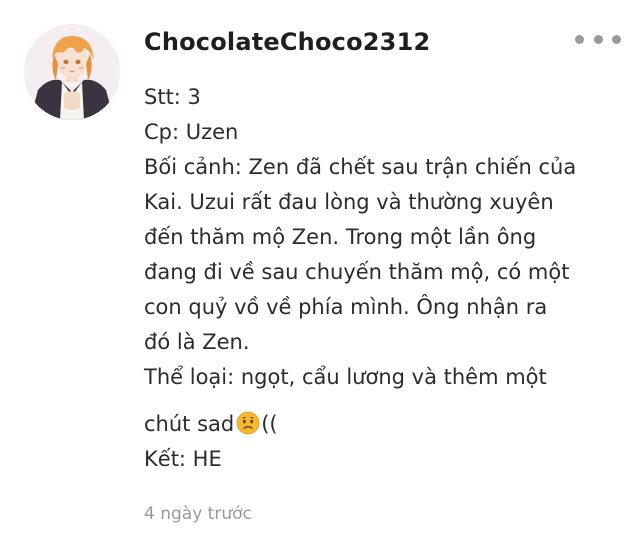  Describe the element at coordinates (172, 97) in the screenshot. I see `comment-line-stt: Stt: 3` at that location.